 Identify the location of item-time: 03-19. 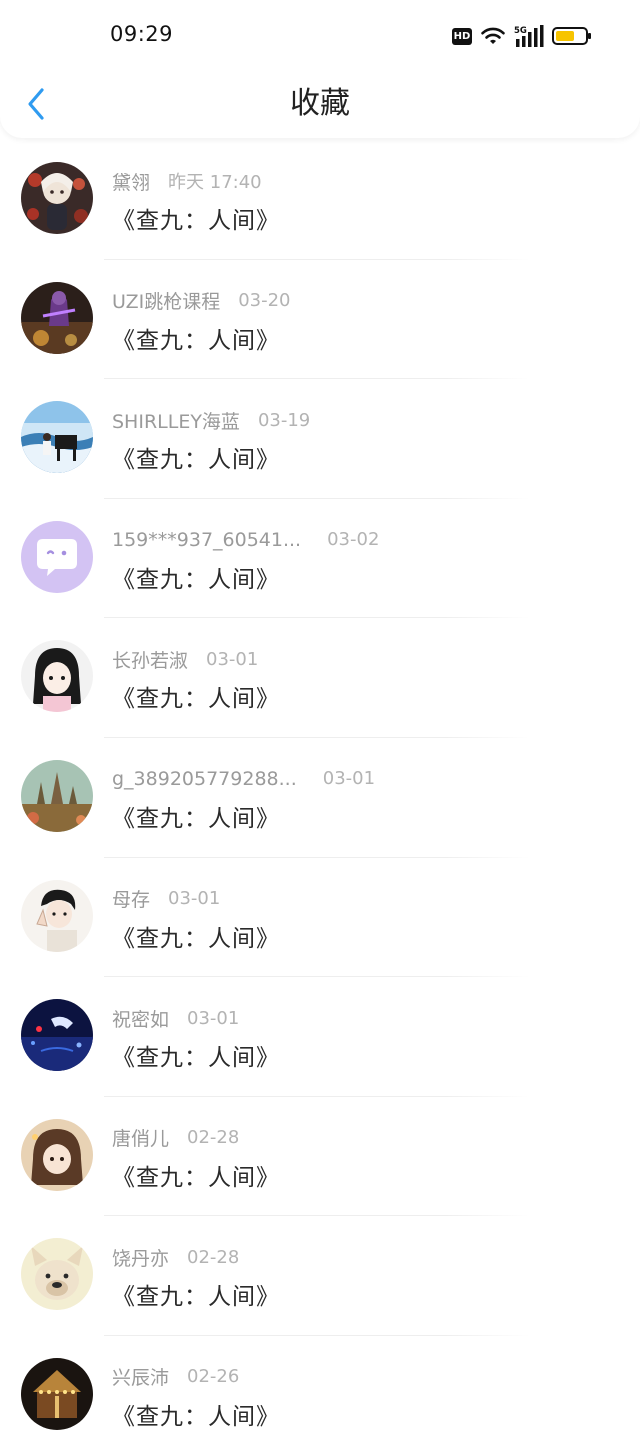
(284, 420).